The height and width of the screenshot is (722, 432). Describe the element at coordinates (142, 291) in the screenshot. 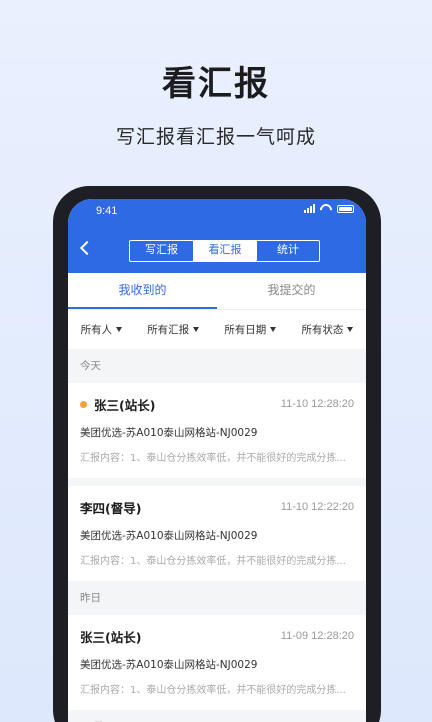

I see `tab-received: 我收到的` at that location.